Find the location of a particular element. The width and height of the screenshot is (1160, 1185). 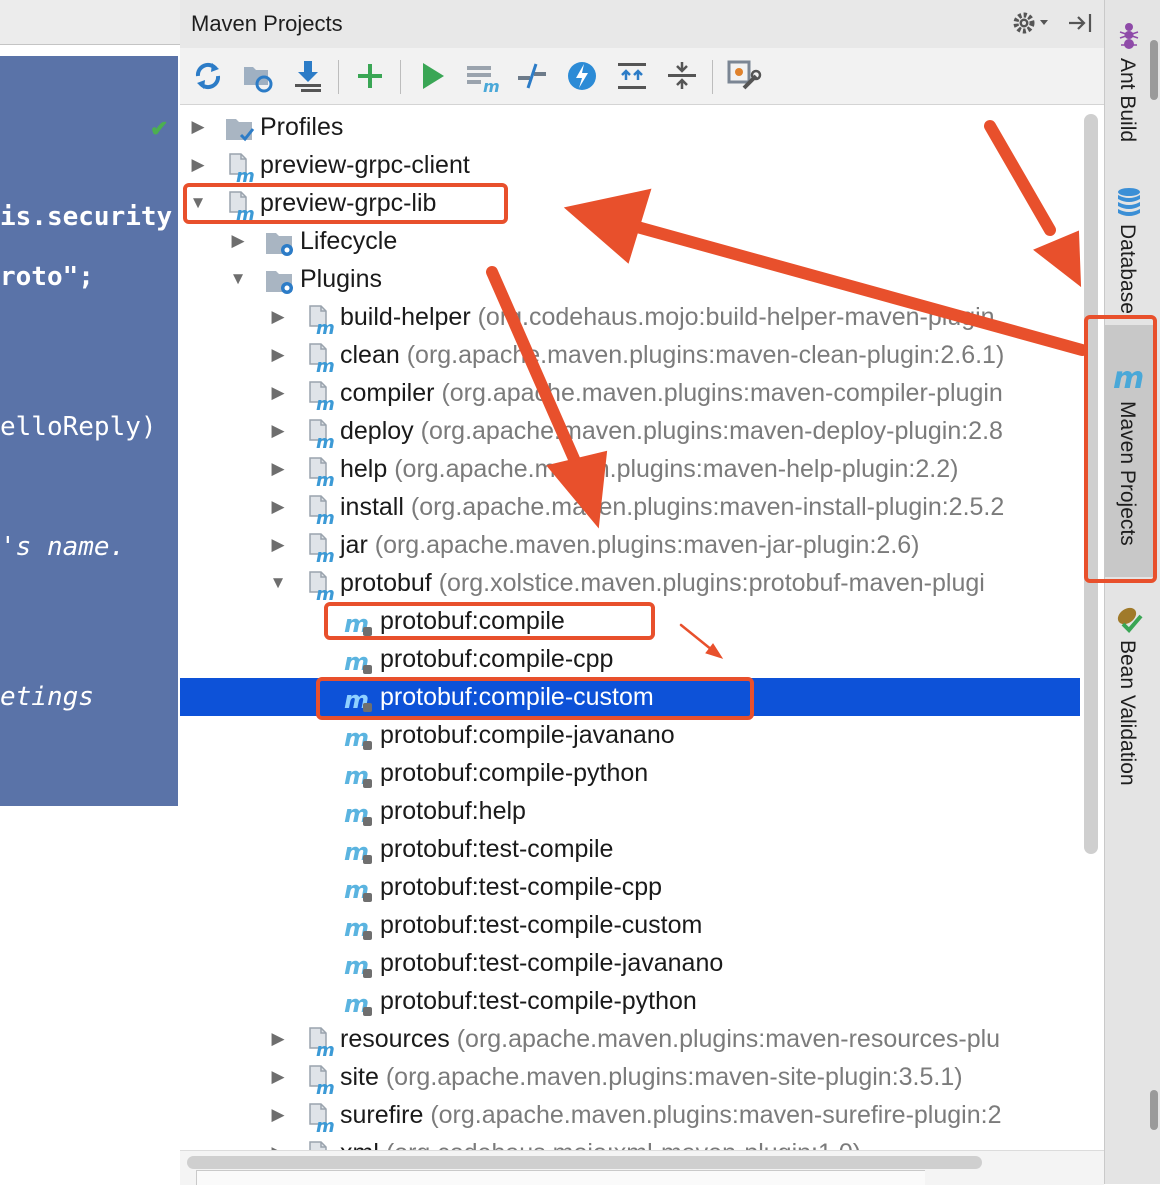

expand-all-icon is located at coordinates (632, 76).